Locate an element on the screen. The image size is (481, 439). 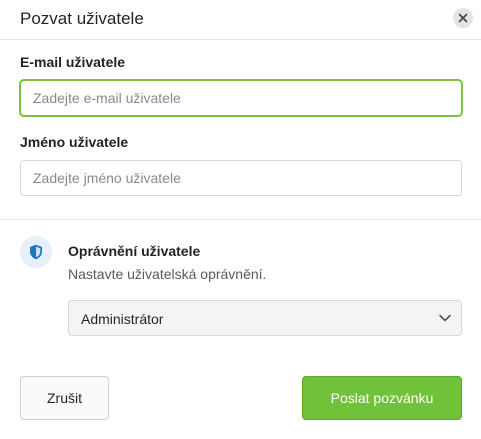
permissions-icon-badge is located at coordinates (36, 252).